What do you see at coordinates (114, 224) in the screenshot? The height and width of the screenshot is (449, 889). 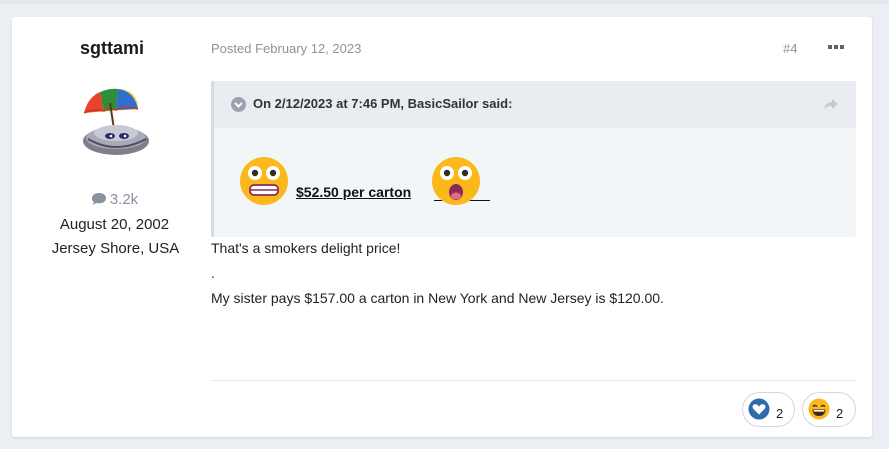 I see `join-date: August 20, 2002` at bounding box center [114, 224].